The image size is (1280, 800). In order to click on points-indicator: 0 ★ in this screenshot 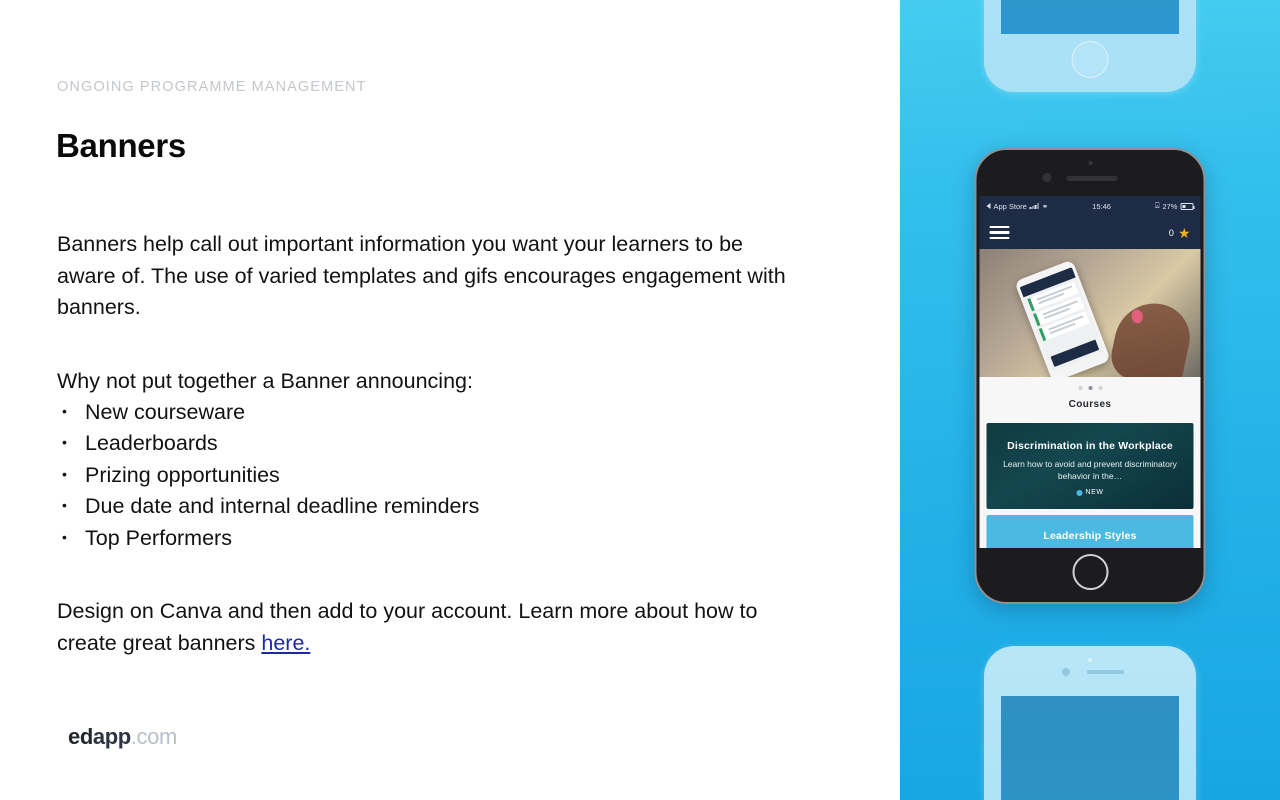, I will do `click(1180, 233)`.